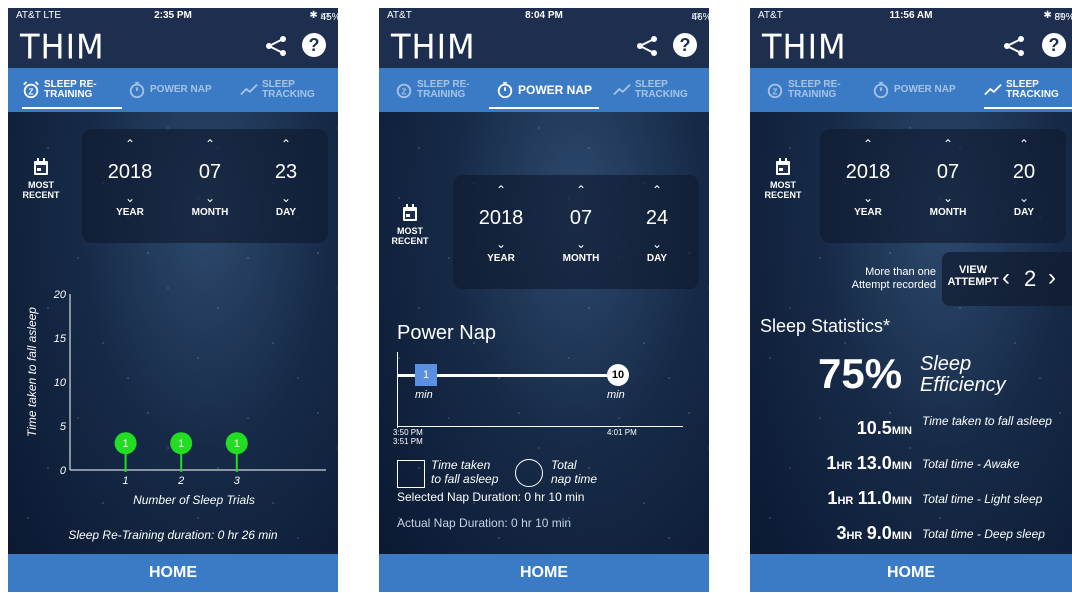  I want to click on day-value: 20, so click(1024, 173).